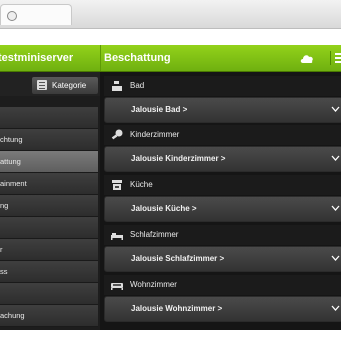  I want to click on top-bar: testminiserver Beschattung, so click(170, 58).